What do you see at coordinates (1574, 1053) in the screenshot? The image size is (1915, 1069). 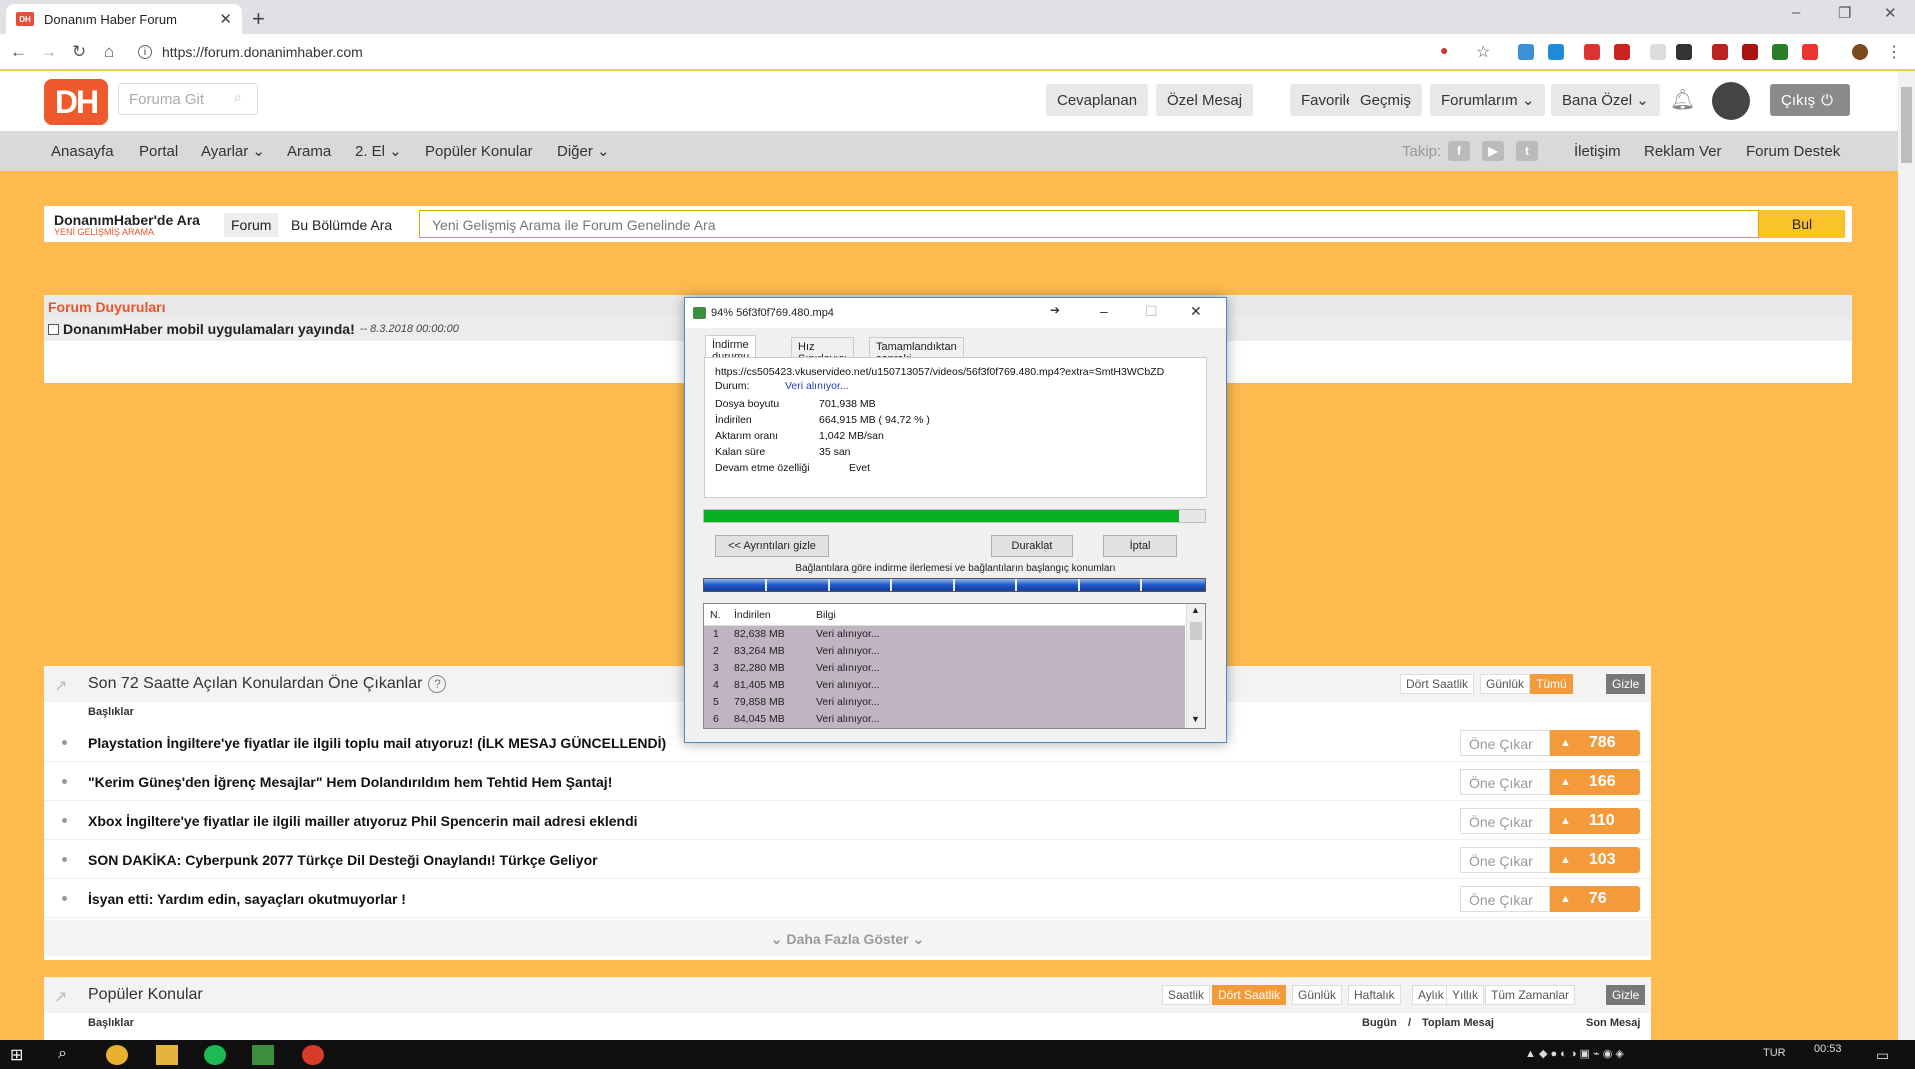 I see `tray-icons: ▲ ◆ ● ◐ ◑ ▣ ⌁ ◉ ◈` at bounding box center [1574, 1053].